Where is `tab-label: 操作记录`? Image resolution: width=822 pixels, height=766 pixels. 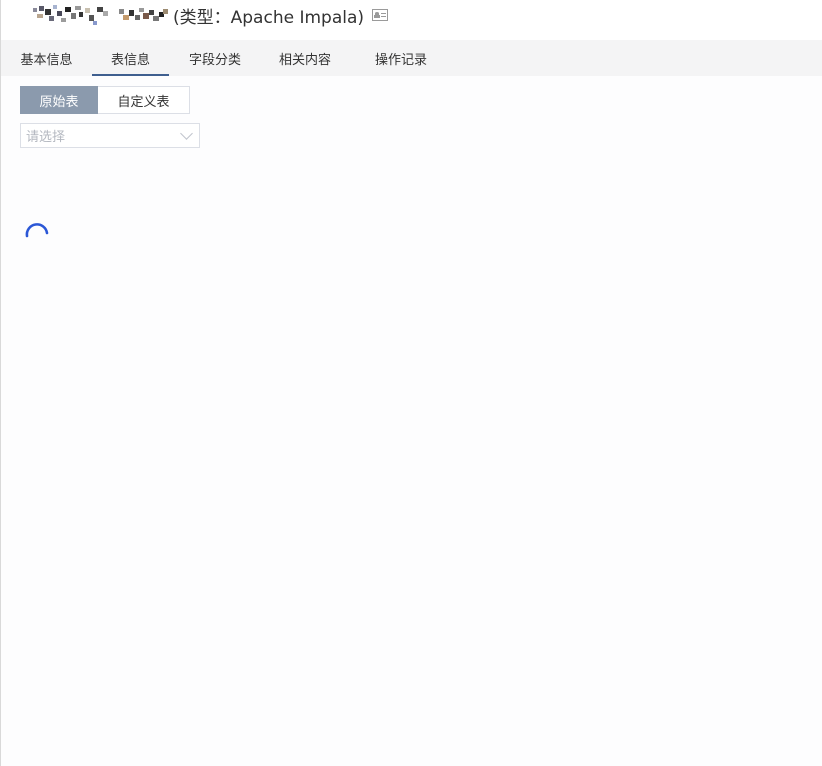 tab-label: 操作记录 is located at coordinates (400, 60).